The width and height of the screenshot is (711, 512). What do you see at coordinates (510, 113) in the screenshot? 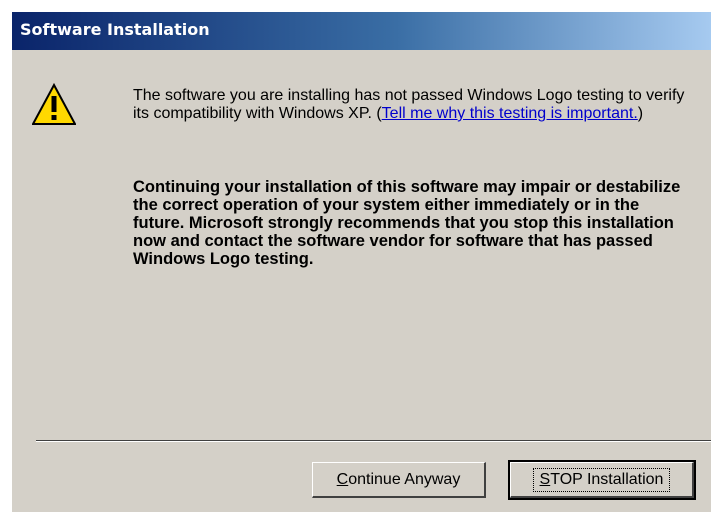
I see `tell-me-why-link: Tell me why this testing is important.` at bounding box center [510, 113].